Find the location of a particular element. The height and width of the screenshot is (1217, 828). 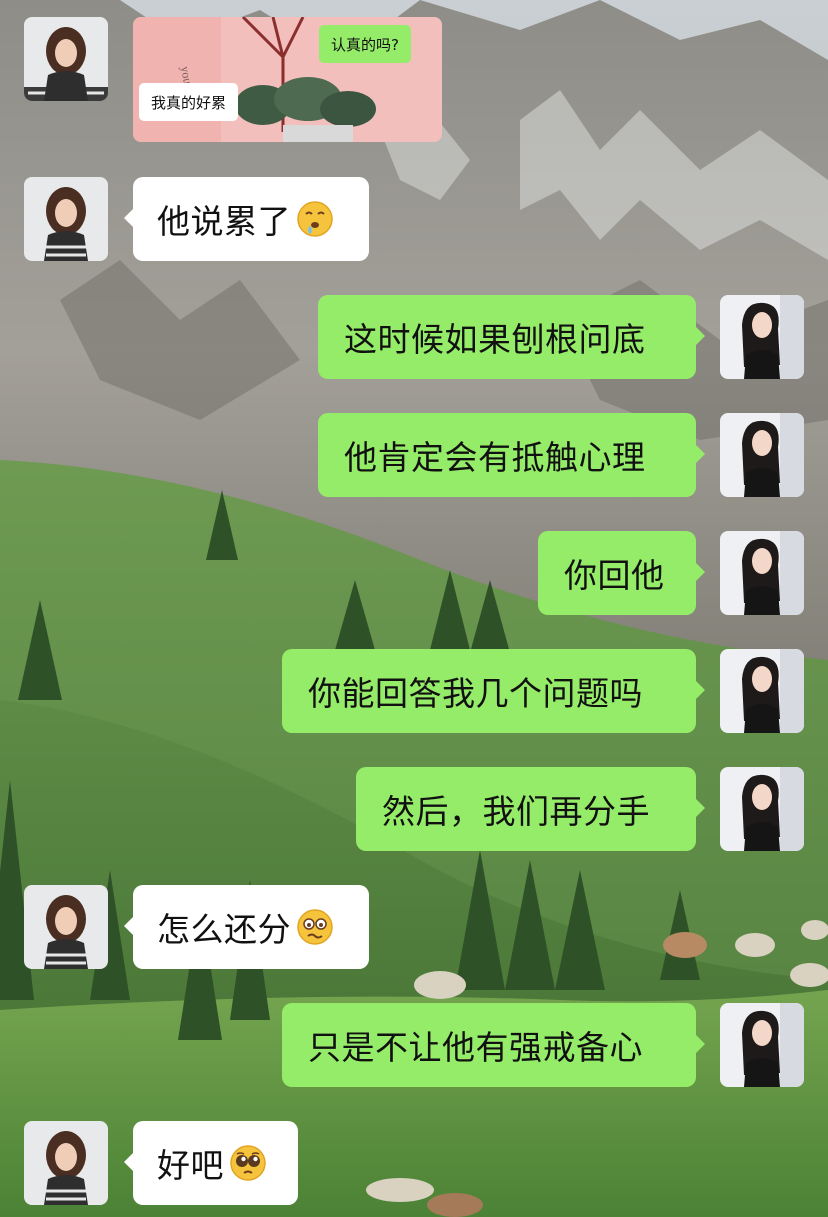

message-bubble: 这时候如果刨根问底 is located at coordinates (511, 337).